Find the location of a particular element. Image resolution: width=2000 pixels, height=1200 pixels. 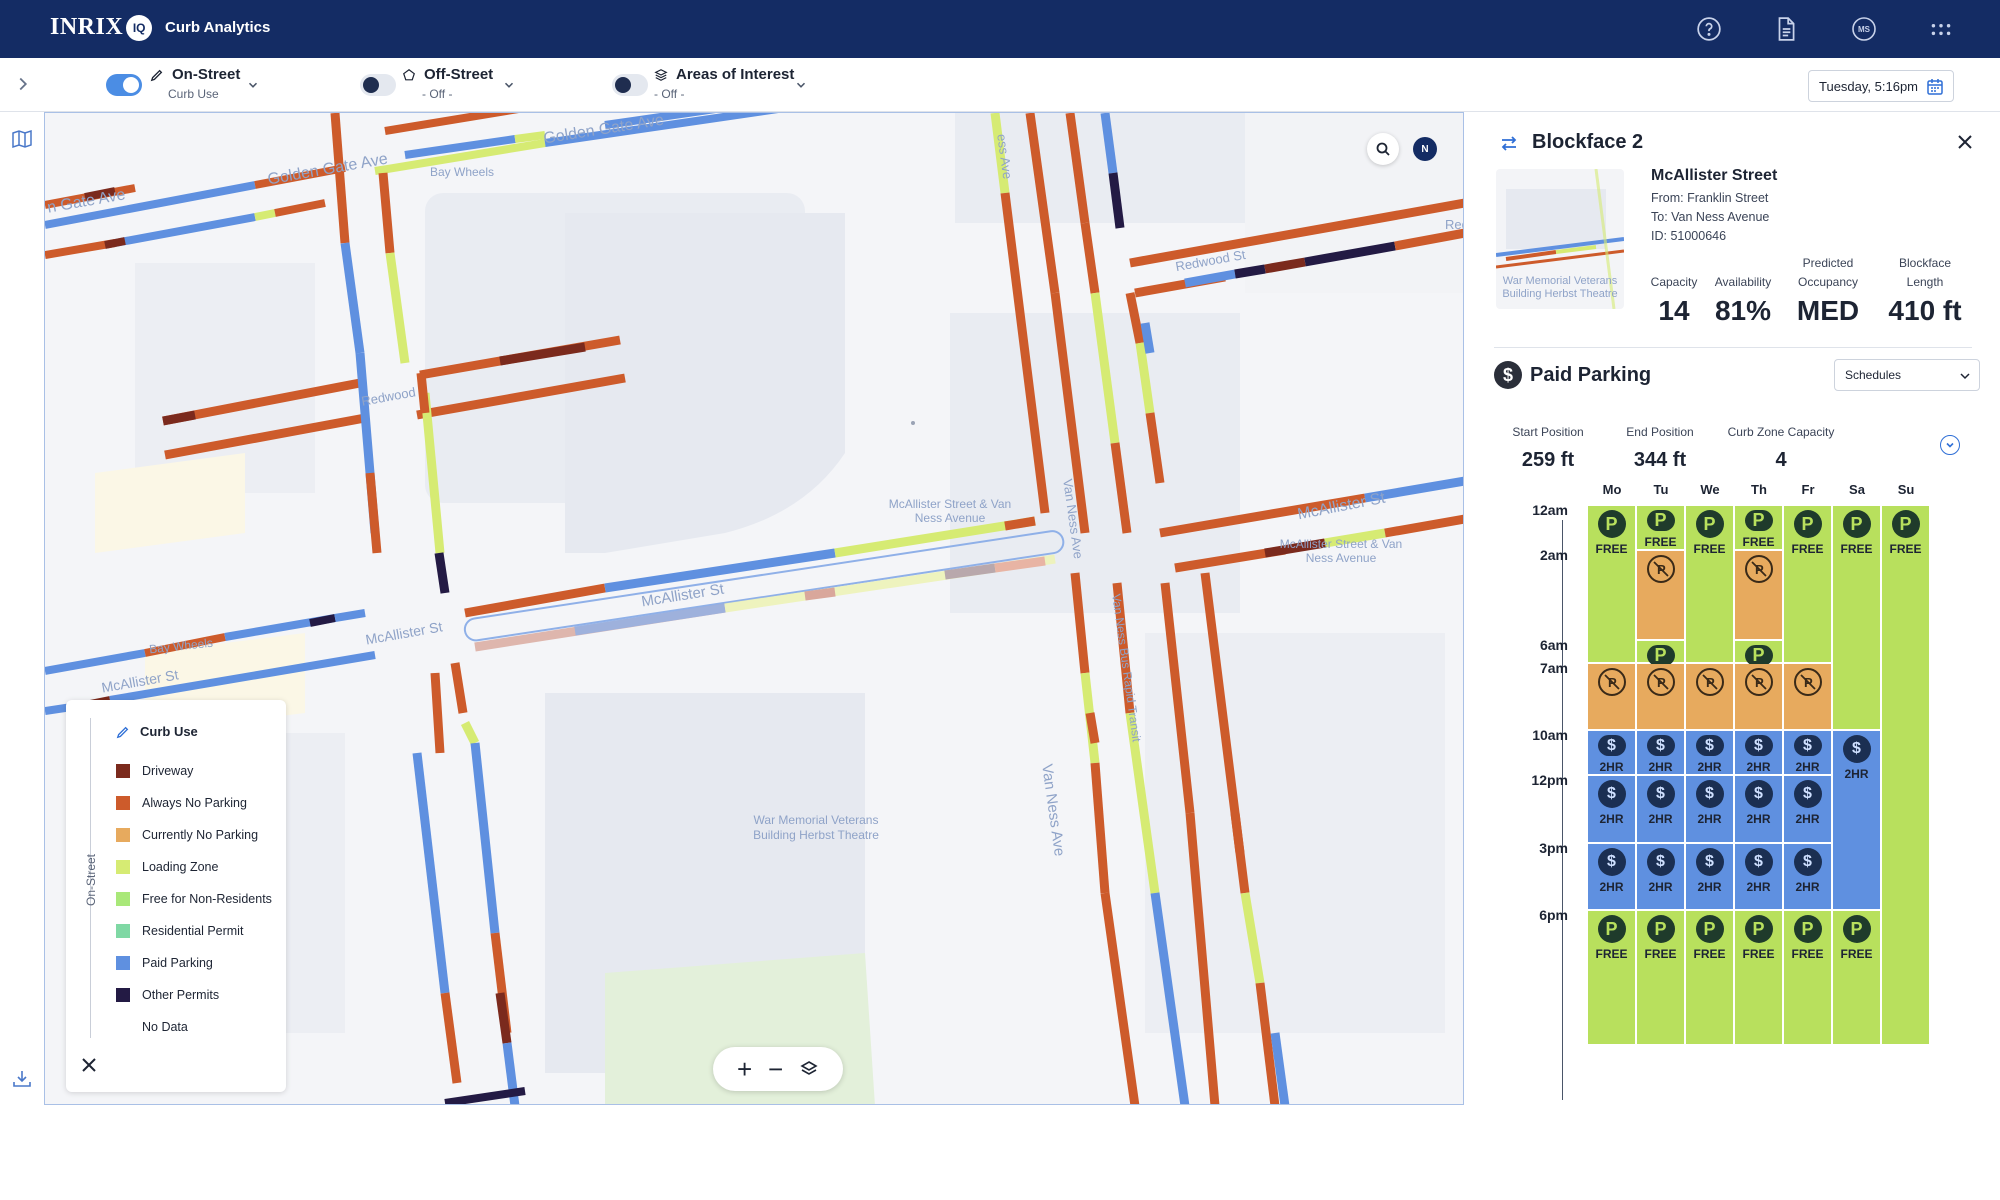

swap-arrows-icon is located at coordinates (1509, 143).